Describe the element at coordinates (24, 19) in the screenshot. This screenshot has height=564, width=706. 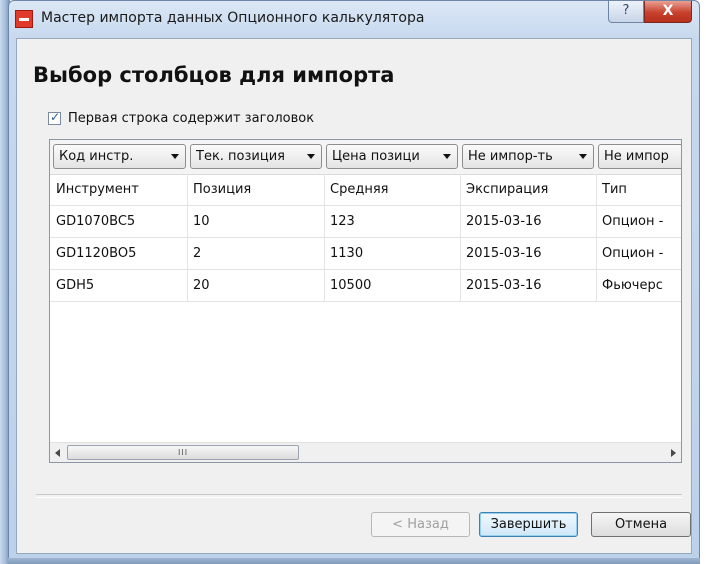
I see `app-icon` at that location.